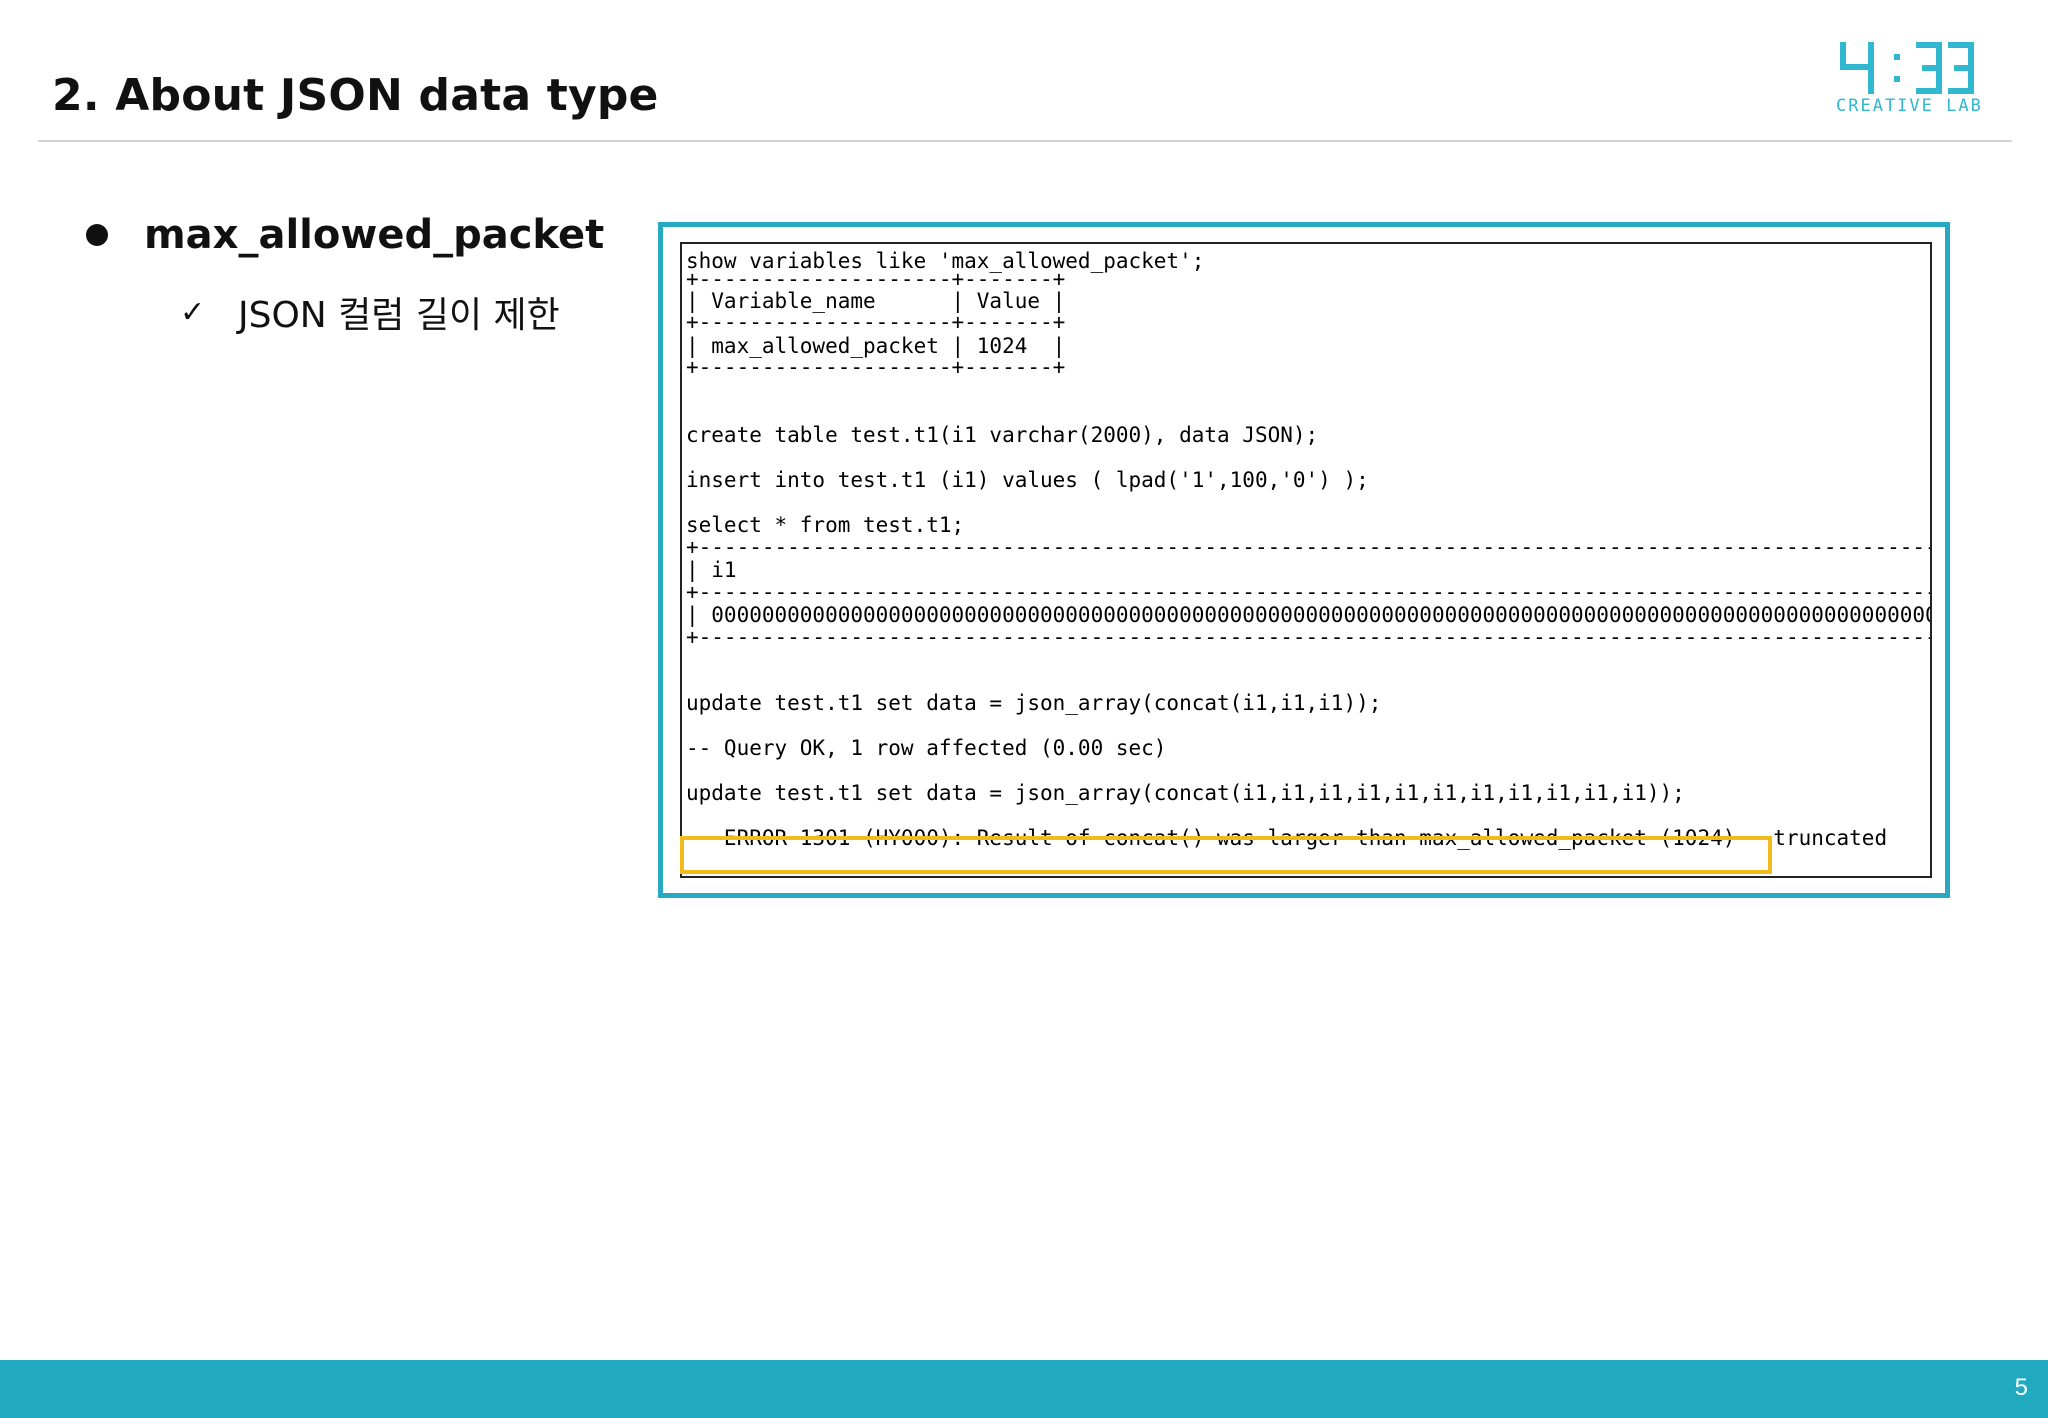 The width and height of the screenshot is (2048, 1418). I want to click on sub-bullet-item: ✓ JSON 컬럼 길이 제한, so click(370, 312).